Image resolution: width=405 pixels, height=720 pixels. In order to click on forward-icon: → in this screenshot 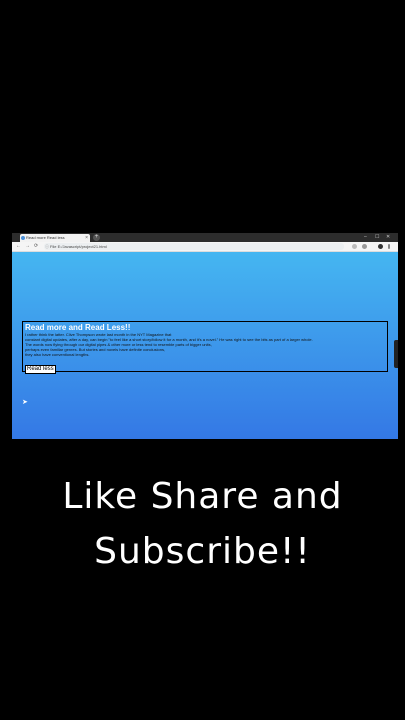, I will do `click(27, 246)`.